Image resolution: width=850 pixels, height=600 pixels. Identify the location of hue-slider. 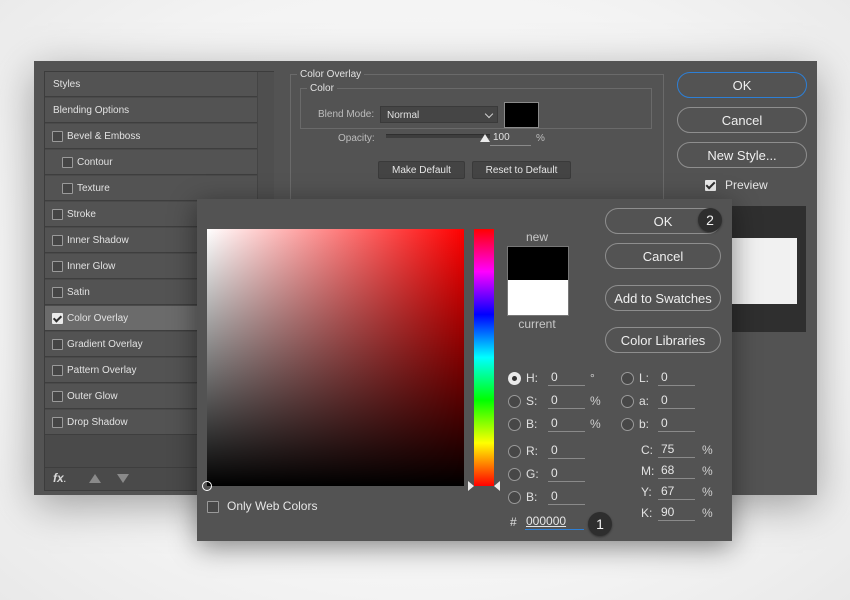
(484, 360).